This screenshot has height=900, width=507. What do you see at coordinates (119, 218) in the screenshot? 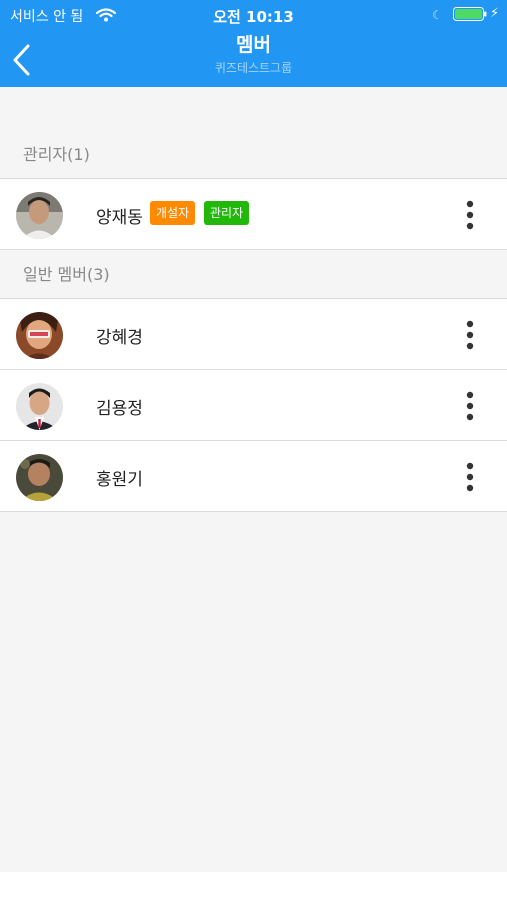
I see `member-name: 양재동` at bounding box center [119, 218].